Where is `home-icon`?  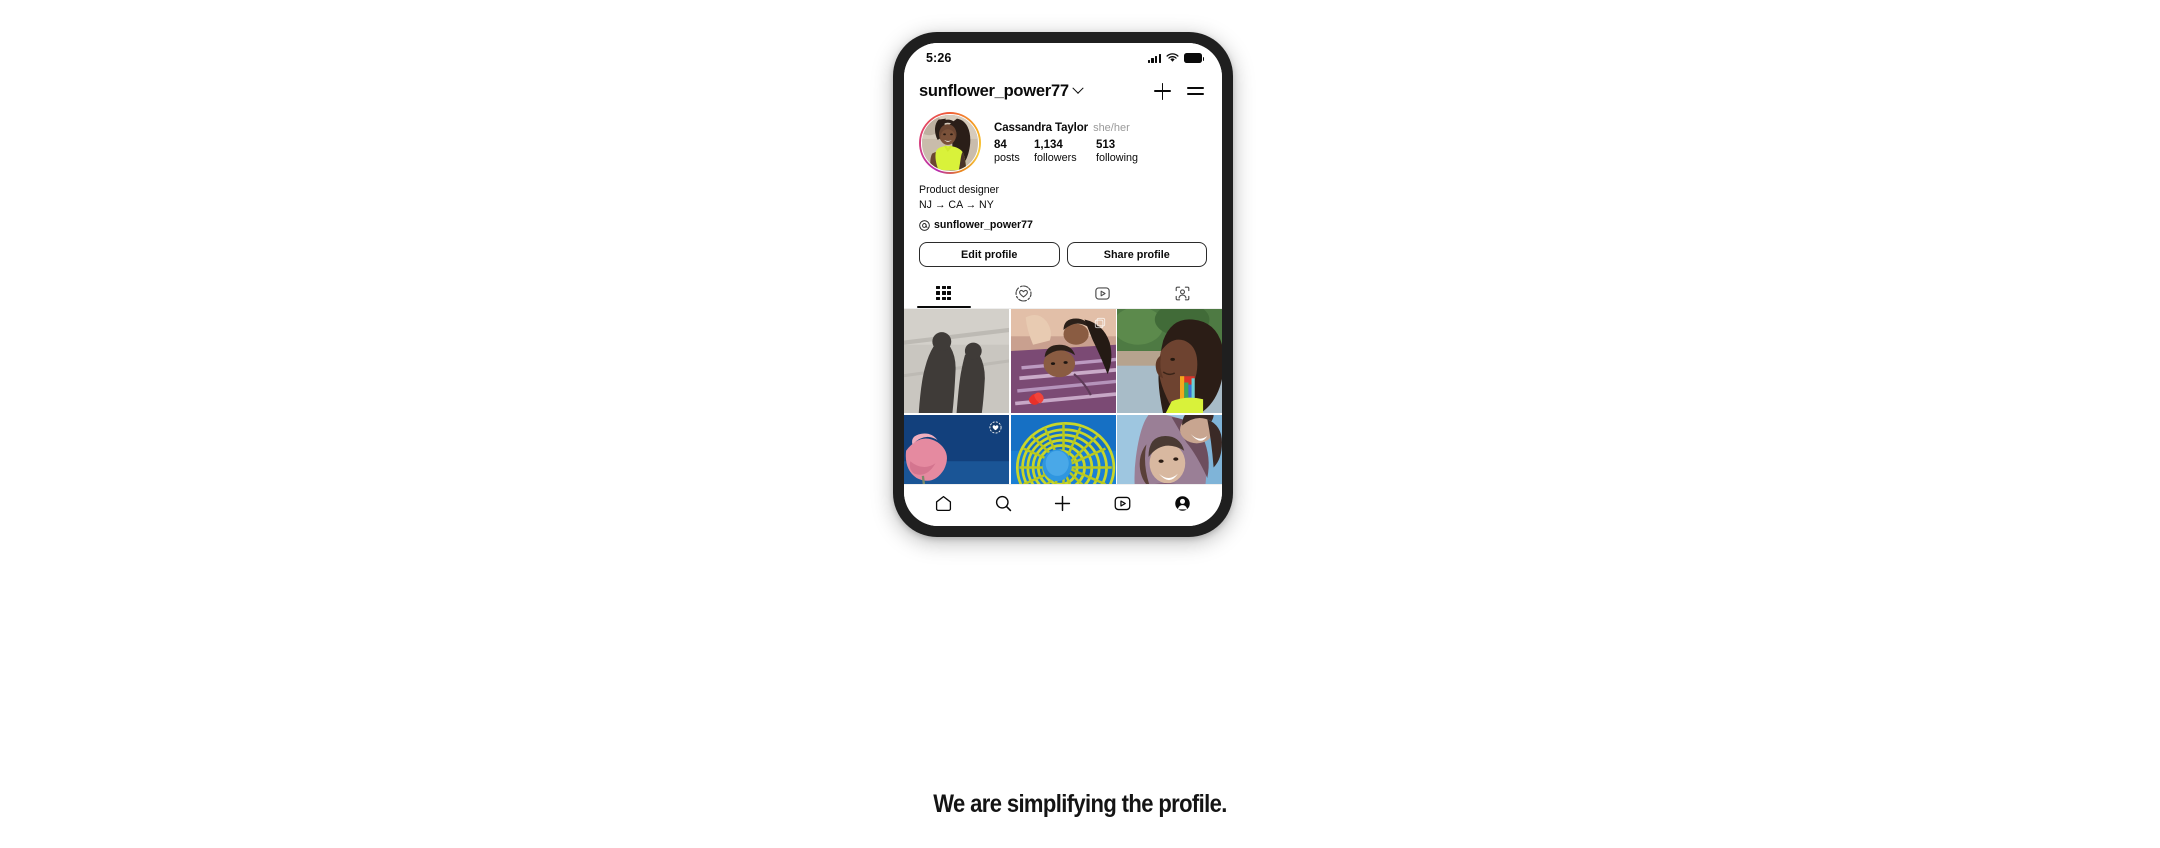 home-icon is located at coordinates (944, 503).